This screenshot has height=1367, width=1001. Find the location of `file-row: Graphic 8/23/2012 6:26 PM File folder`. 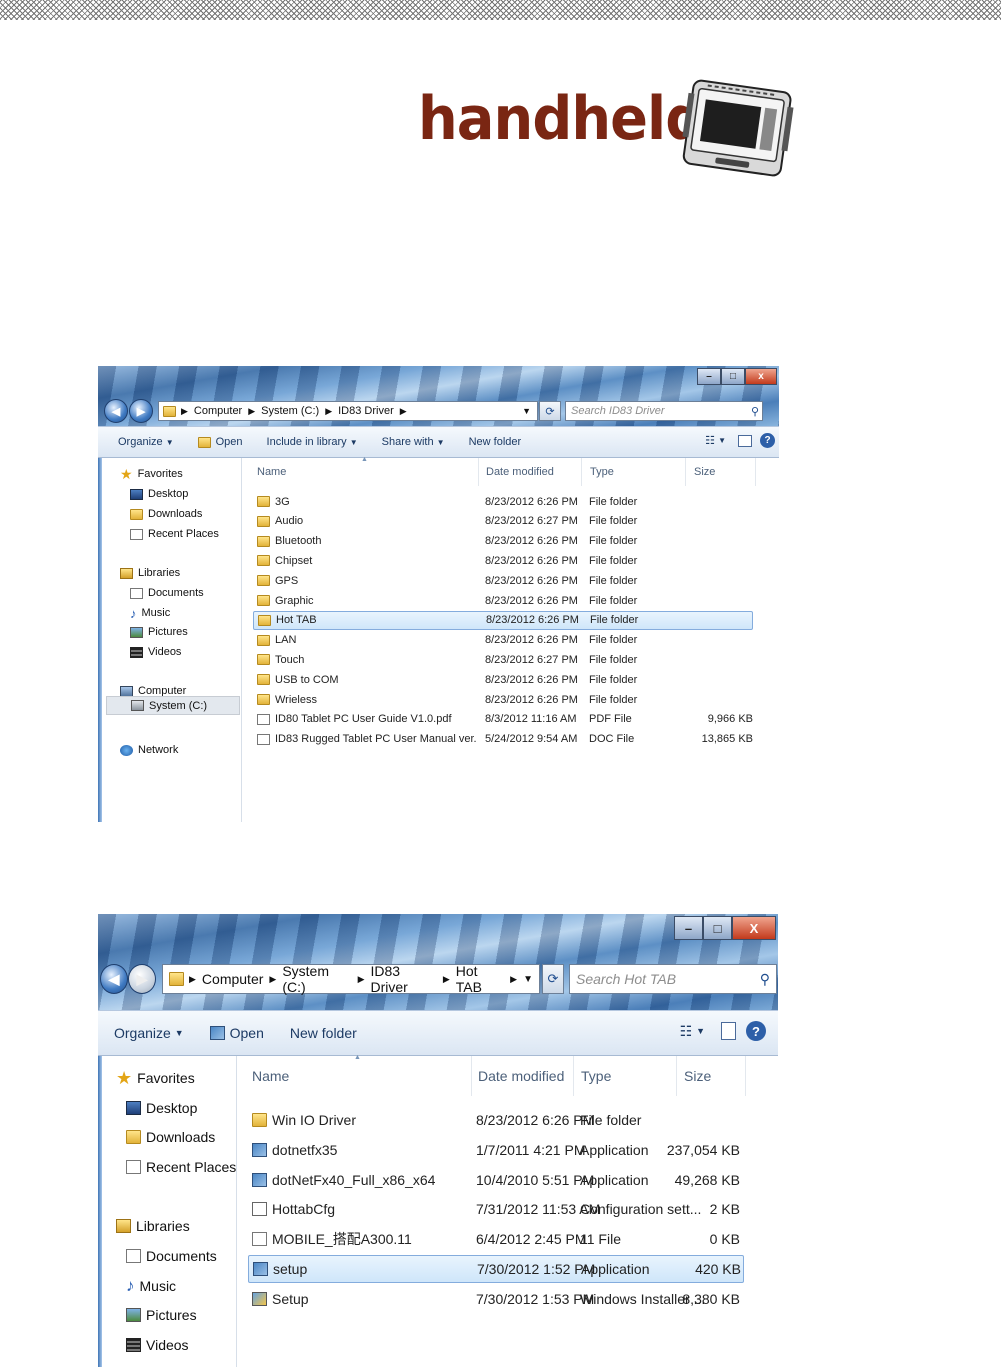

file-row: Graphic 8/23/2012 6:26 PM File folder is located at coordinates (503, 600).